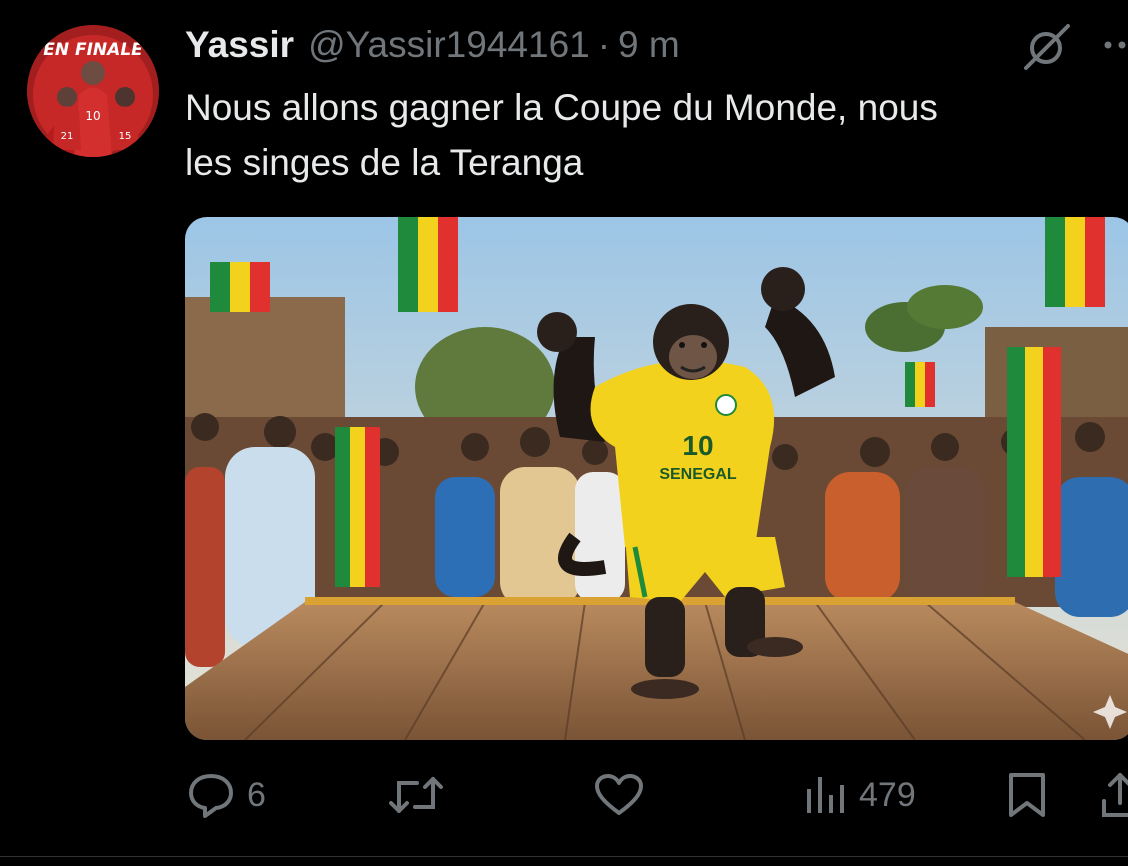  What do you see at coordinates (239, 45) in the screenshot?
I see `display-name: Yassir` at bounding box center [239, 45].